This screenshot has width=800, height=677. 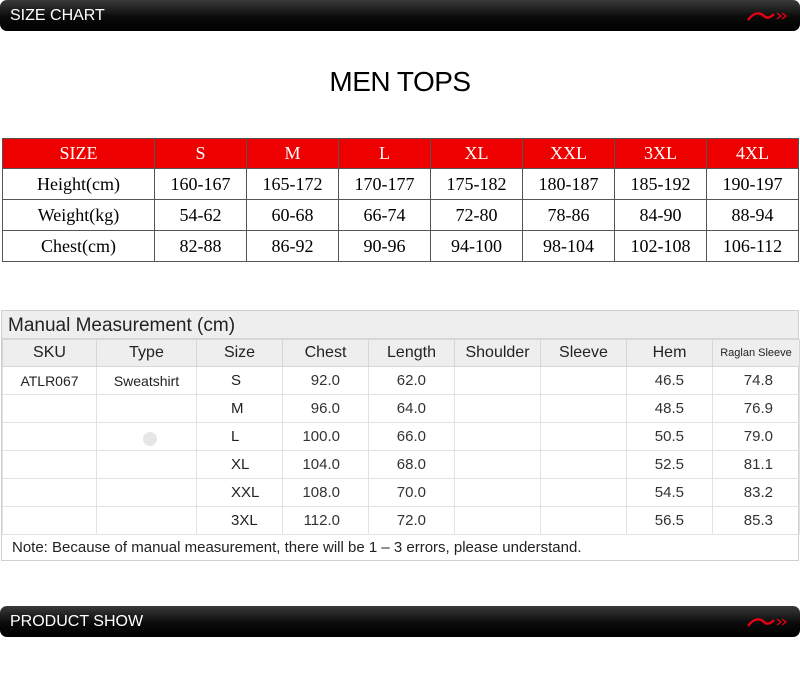 I want to click on page-title: MEN TOPS, so click(x=400, y=81).